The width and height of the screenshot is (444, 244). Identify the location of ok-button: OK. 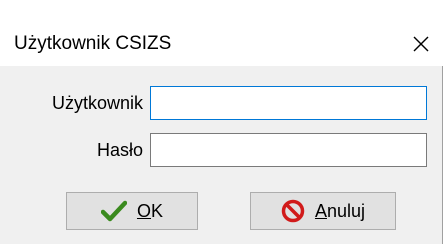
(132, 211).